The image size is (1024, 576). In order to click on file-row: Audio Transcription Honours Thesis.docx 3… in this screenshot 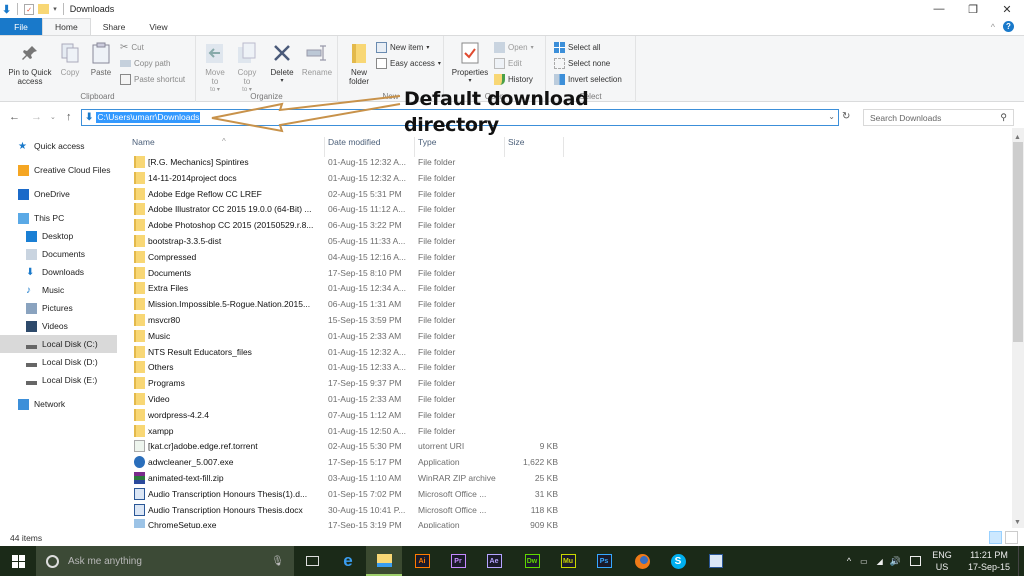, I will do `click(344, 510)`.